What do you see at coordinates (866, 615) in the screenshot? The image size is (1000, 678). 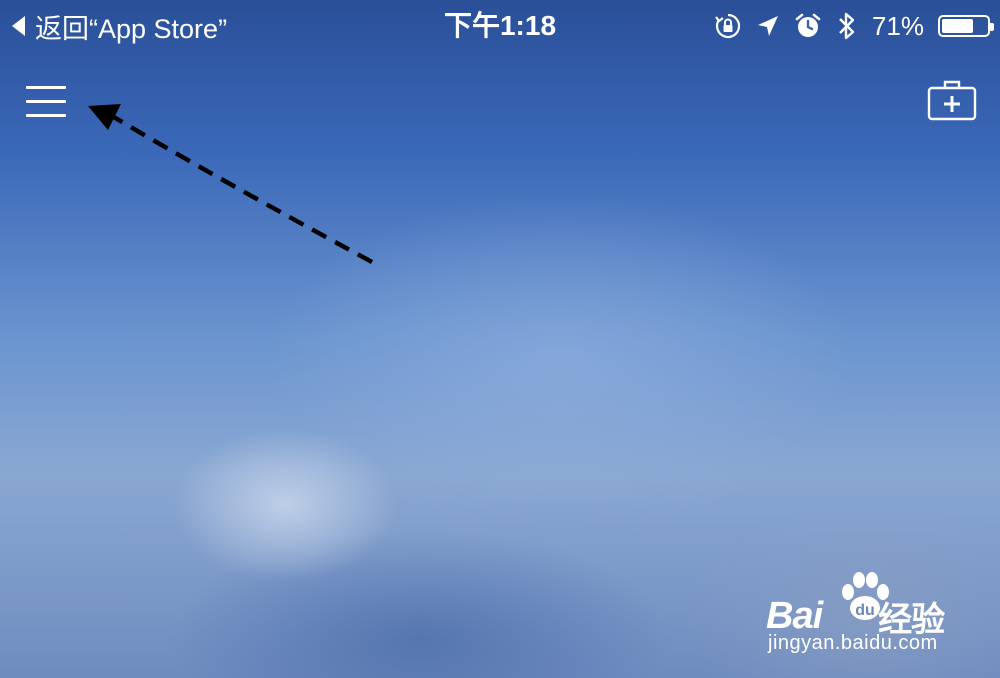 I see `baidu-jingyan-watermark: du Bai 经验 jingyan.baidu.com` at bounding box center [866, 615].